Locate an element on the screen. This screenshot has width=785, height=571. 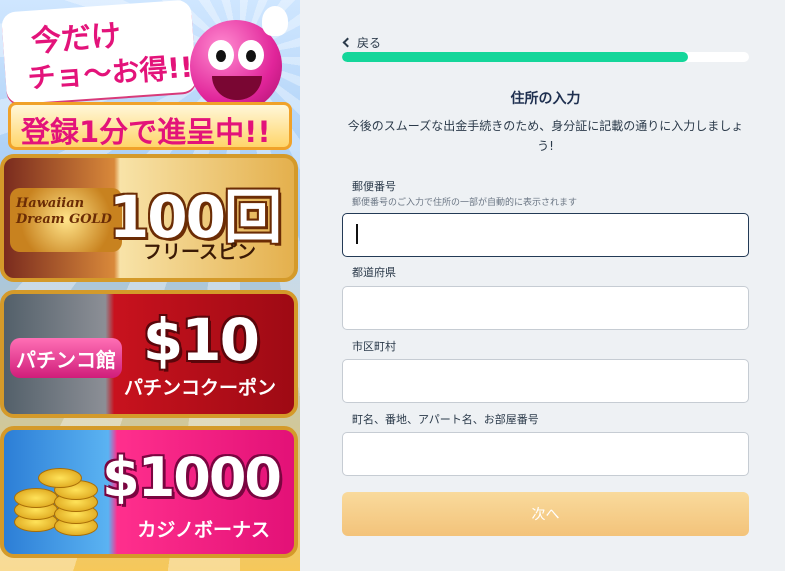
promo-ribbon: 登録1分で進呈中!! is located at coordinates (150, 126).